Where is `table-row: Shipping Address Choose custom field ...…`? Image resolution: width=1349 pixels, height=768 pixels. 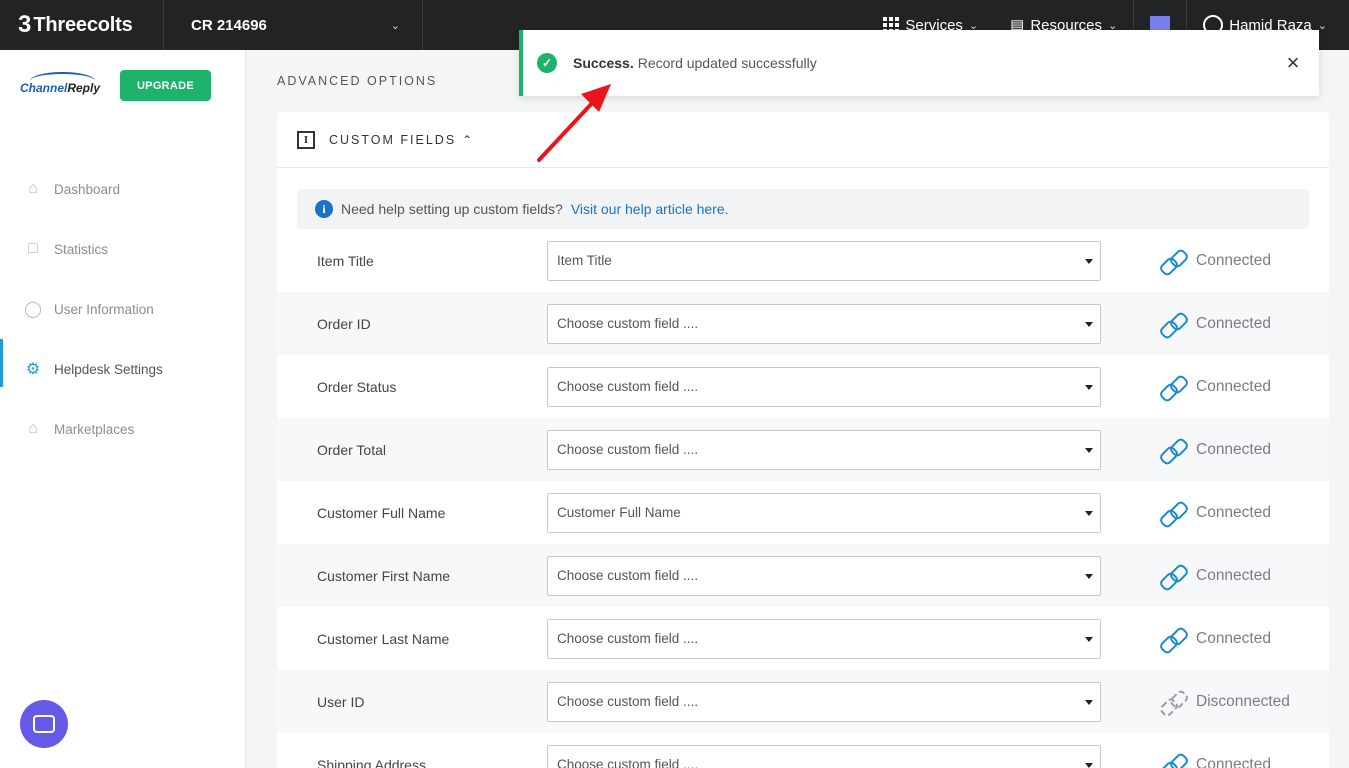
table-row: Shipping Address Choose custom field ...… is located at coordinates (803, 750).